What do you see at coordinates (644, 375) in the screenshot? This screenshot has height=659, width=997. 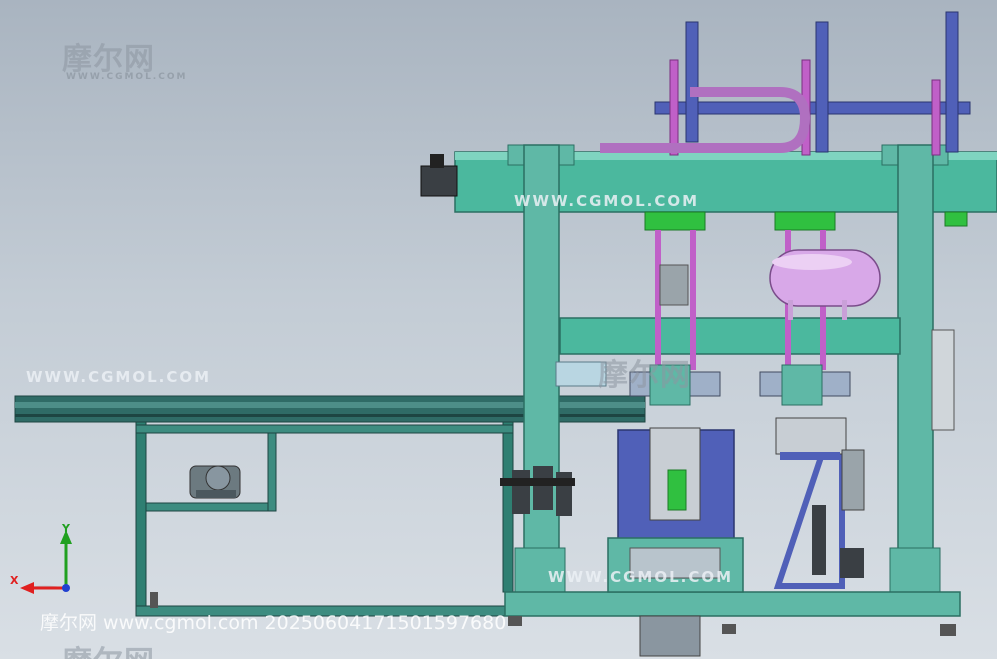 I see `watermark-logo-center: 摩尔网` at bounding box center [644, 375].